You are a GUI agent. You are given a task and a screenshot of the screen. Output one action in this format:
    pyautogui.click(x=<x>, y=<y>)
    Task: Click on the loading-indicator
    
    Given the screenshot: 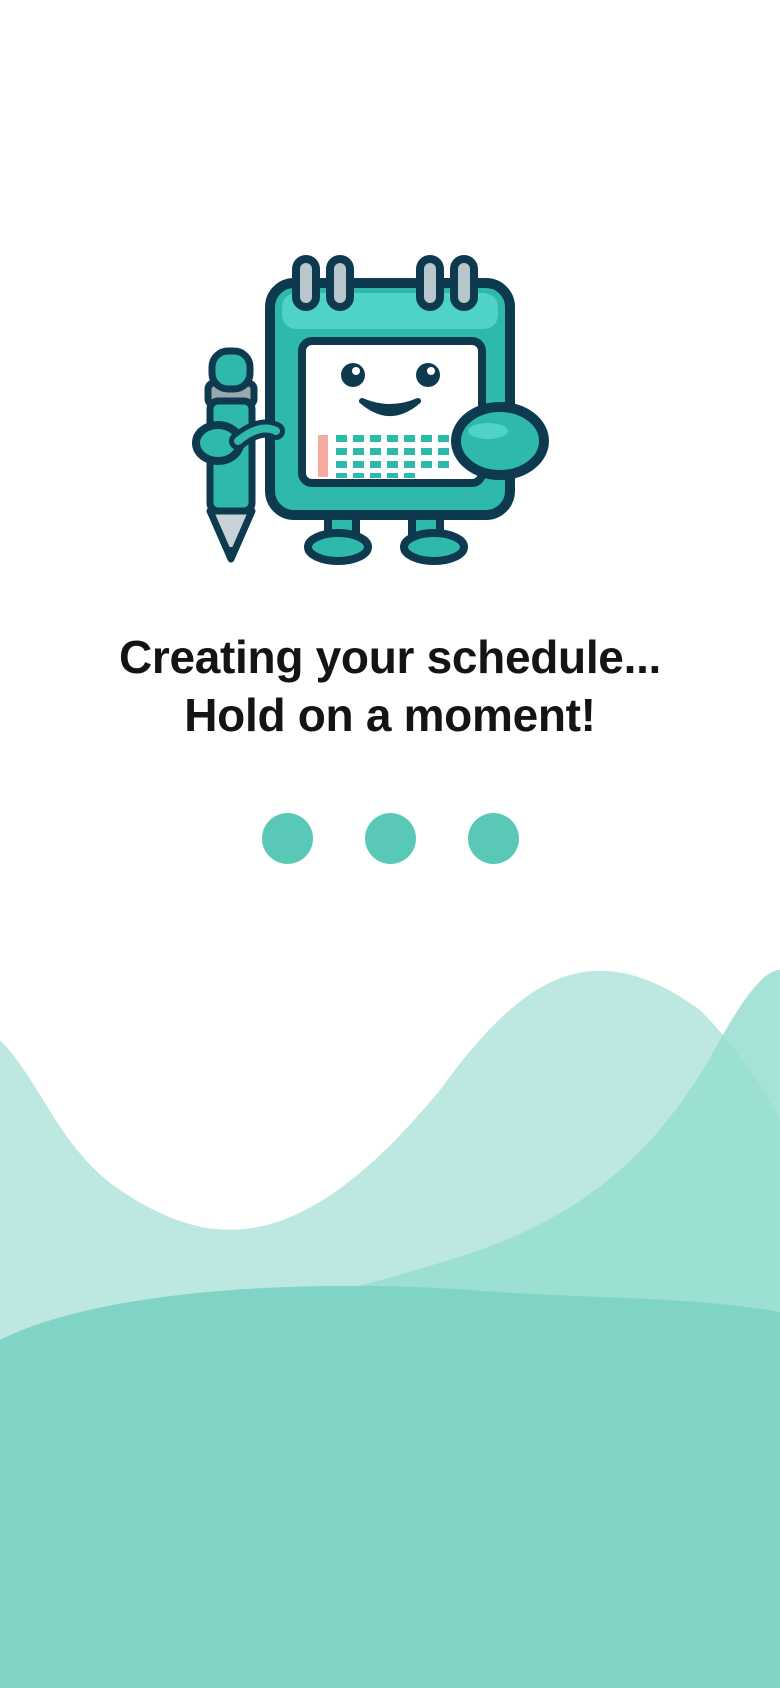 What is the action you would take?
    pyautogui.click(x=390, y=839)
    